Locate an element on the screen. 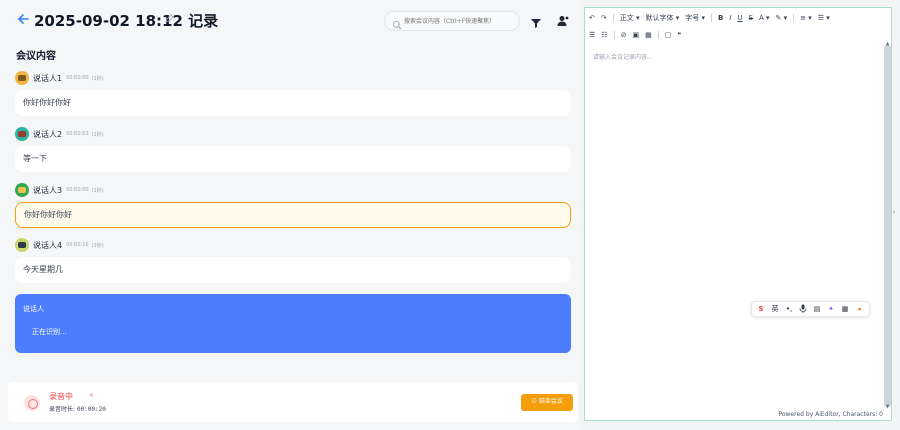 The width and height of the screenshot is (900, 430). editor-toolbar-row2: ☰ ☷ ⊘ ▣ ▦ ▢ ❝ is located at coordinates (738, 35).